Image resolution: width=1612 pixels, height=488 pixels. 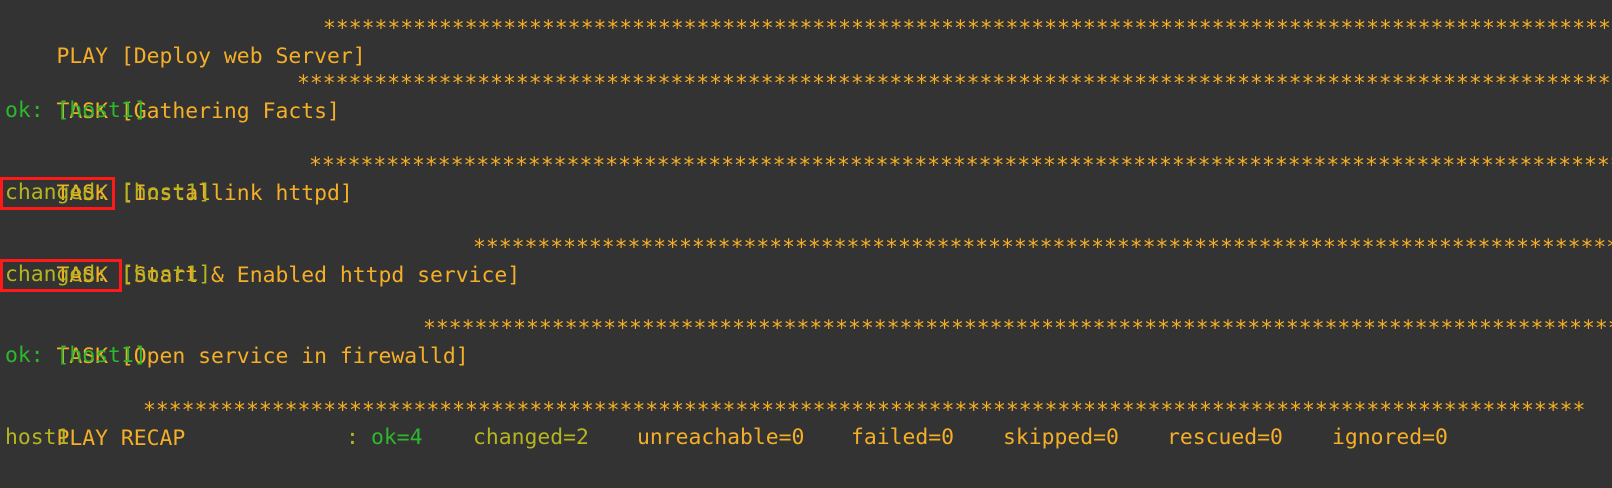 What do you see at coordinates (721, 437) in the screenshot?
I see `recap-unreachable: unreachable=0` at bounding box center [721, 437].